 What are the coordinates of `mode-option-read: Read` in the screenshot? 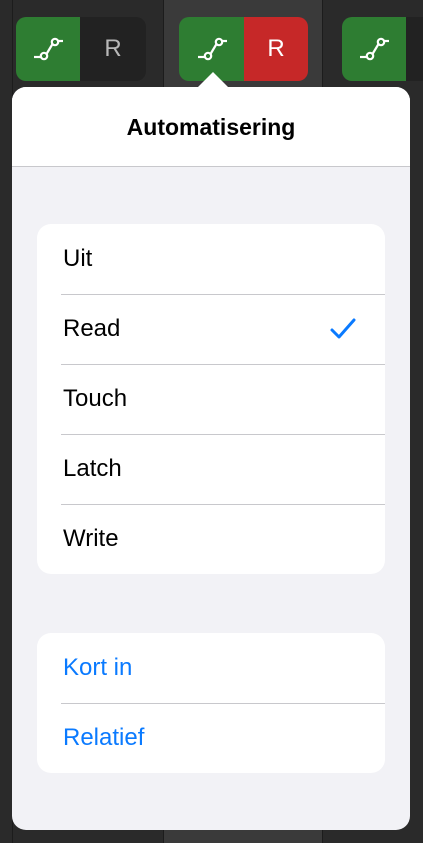 It's located at (211, 329).